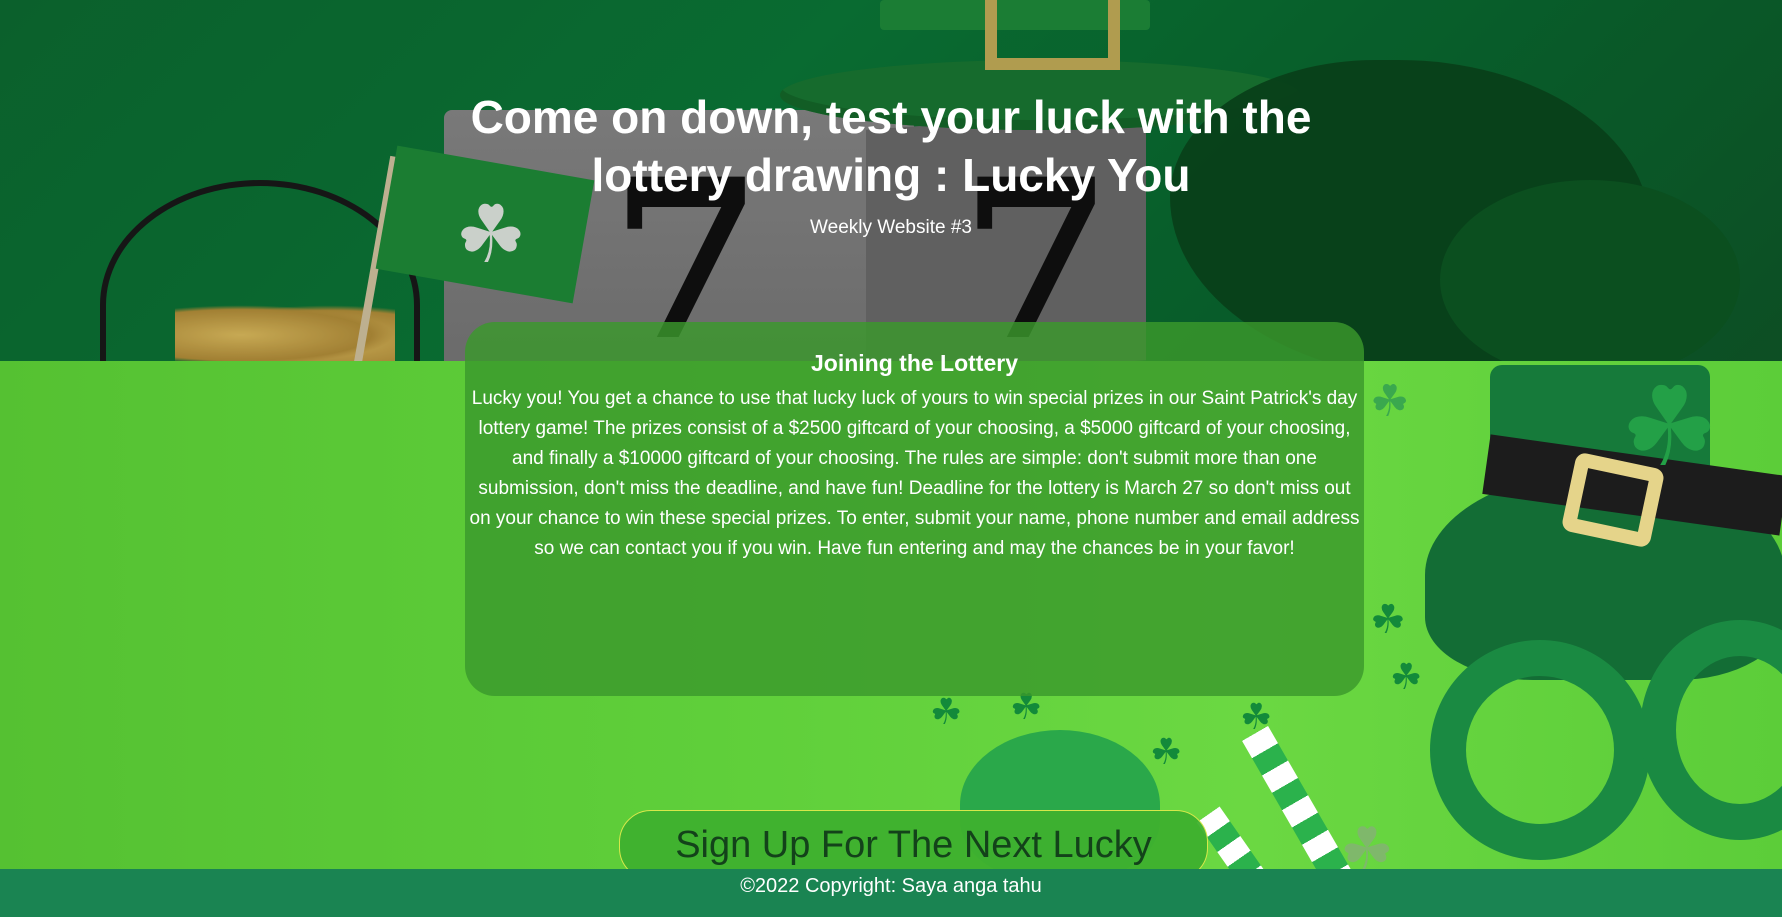 This screenshot has width=1782, height=917. Describe the element at coordinates (891, 227) in the screenshot. I see `page-subtitle: Weekly Website #3` at that location.